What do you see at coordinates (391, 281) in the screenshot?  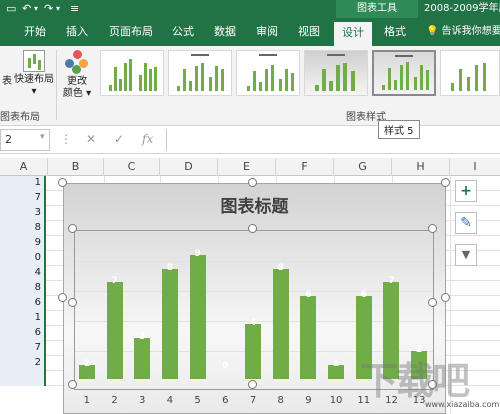 I see `data-label: 7` at bounding box center [391, 281].